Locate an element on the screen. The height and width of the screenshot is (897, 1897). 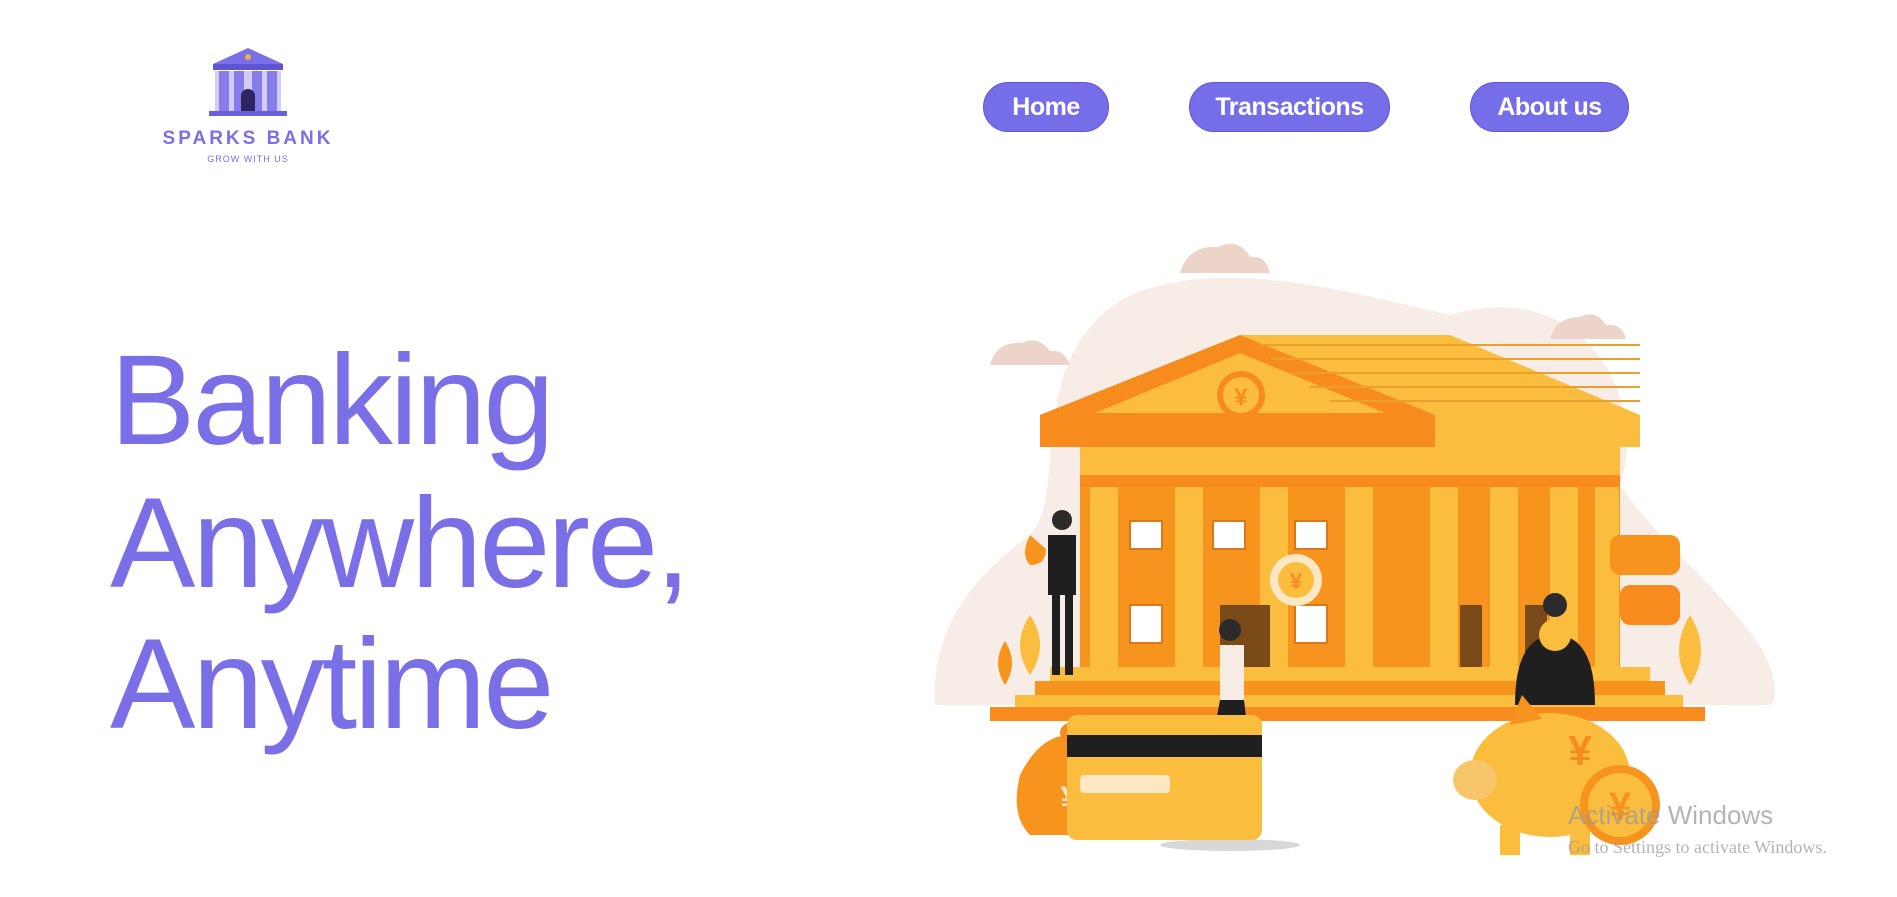
brand-logo: SPARKS BANK GROW WITH US is located at coordinates (248, 105).